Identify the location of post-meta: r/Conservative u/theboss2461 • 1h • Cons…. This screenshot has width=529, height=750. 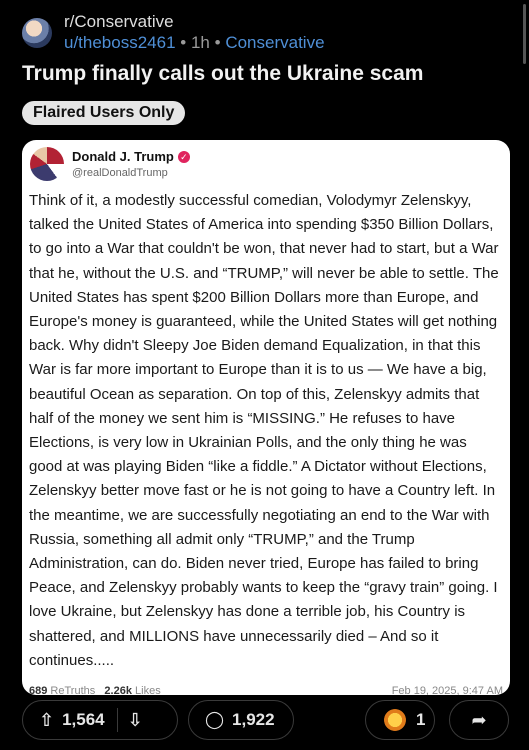
(194, 33).